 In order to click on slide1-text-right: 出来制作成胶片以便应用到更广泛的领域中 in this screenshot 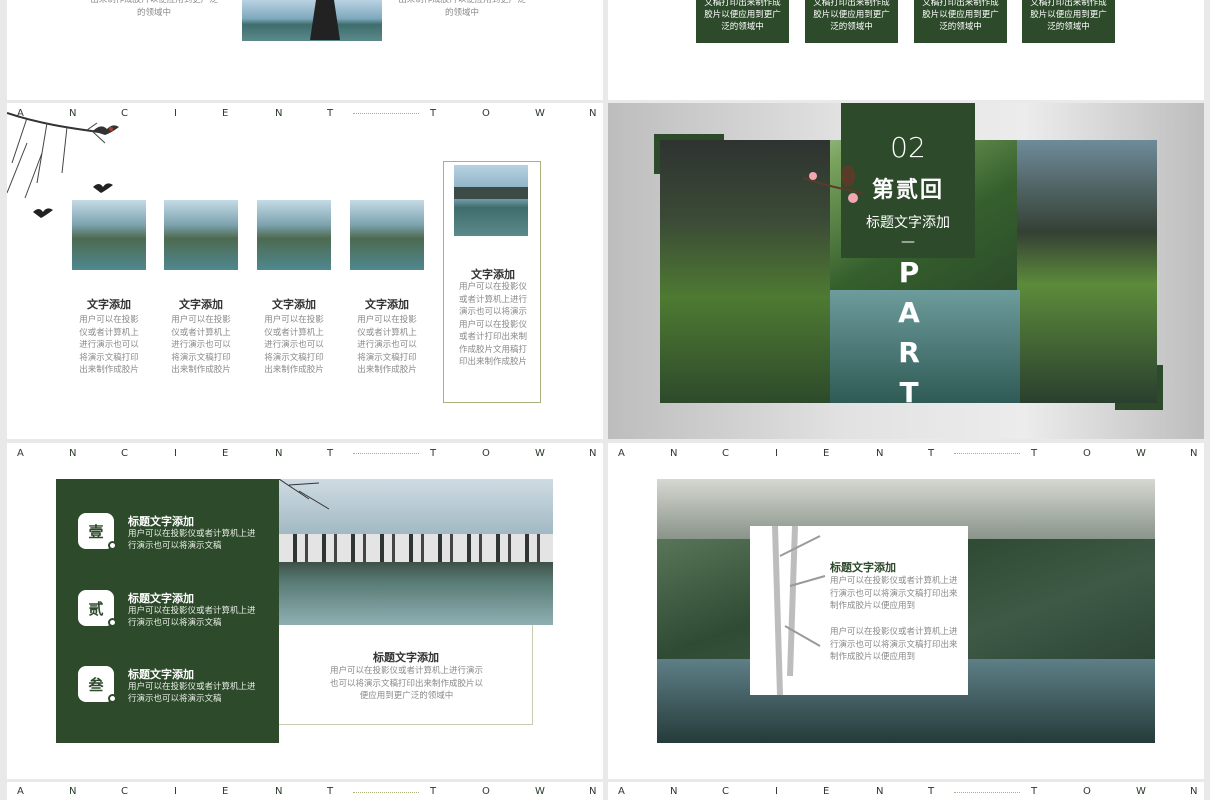, I will do `click(462, 9)`.